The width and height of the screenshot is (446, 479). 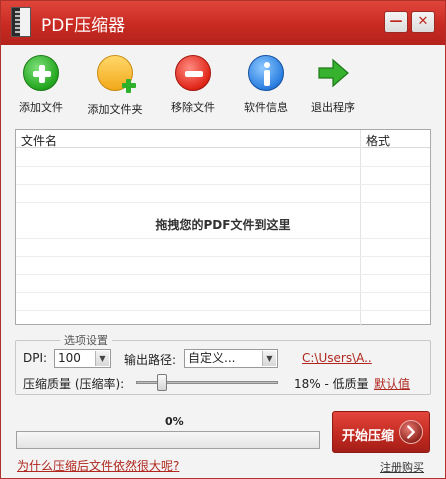 What do you see at coordinates (161, 382) in the screenshot?
I see `quality-slider-thumb` at bounding box center [161, 382].